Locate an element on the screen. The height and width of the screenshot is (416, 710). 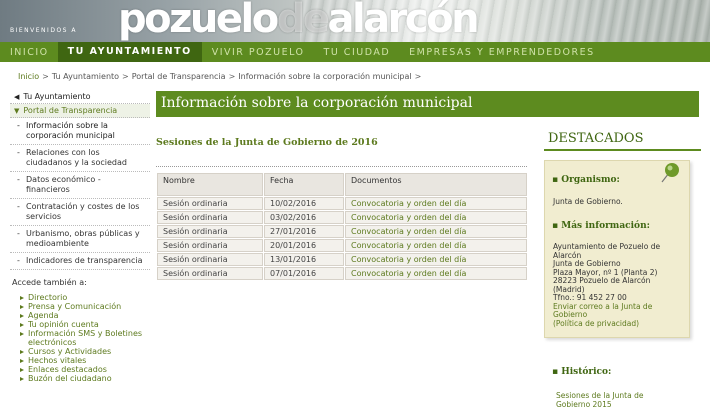
email-link: Enviar correo a la Junta de Gobierno is located at coordinates (618, 311).